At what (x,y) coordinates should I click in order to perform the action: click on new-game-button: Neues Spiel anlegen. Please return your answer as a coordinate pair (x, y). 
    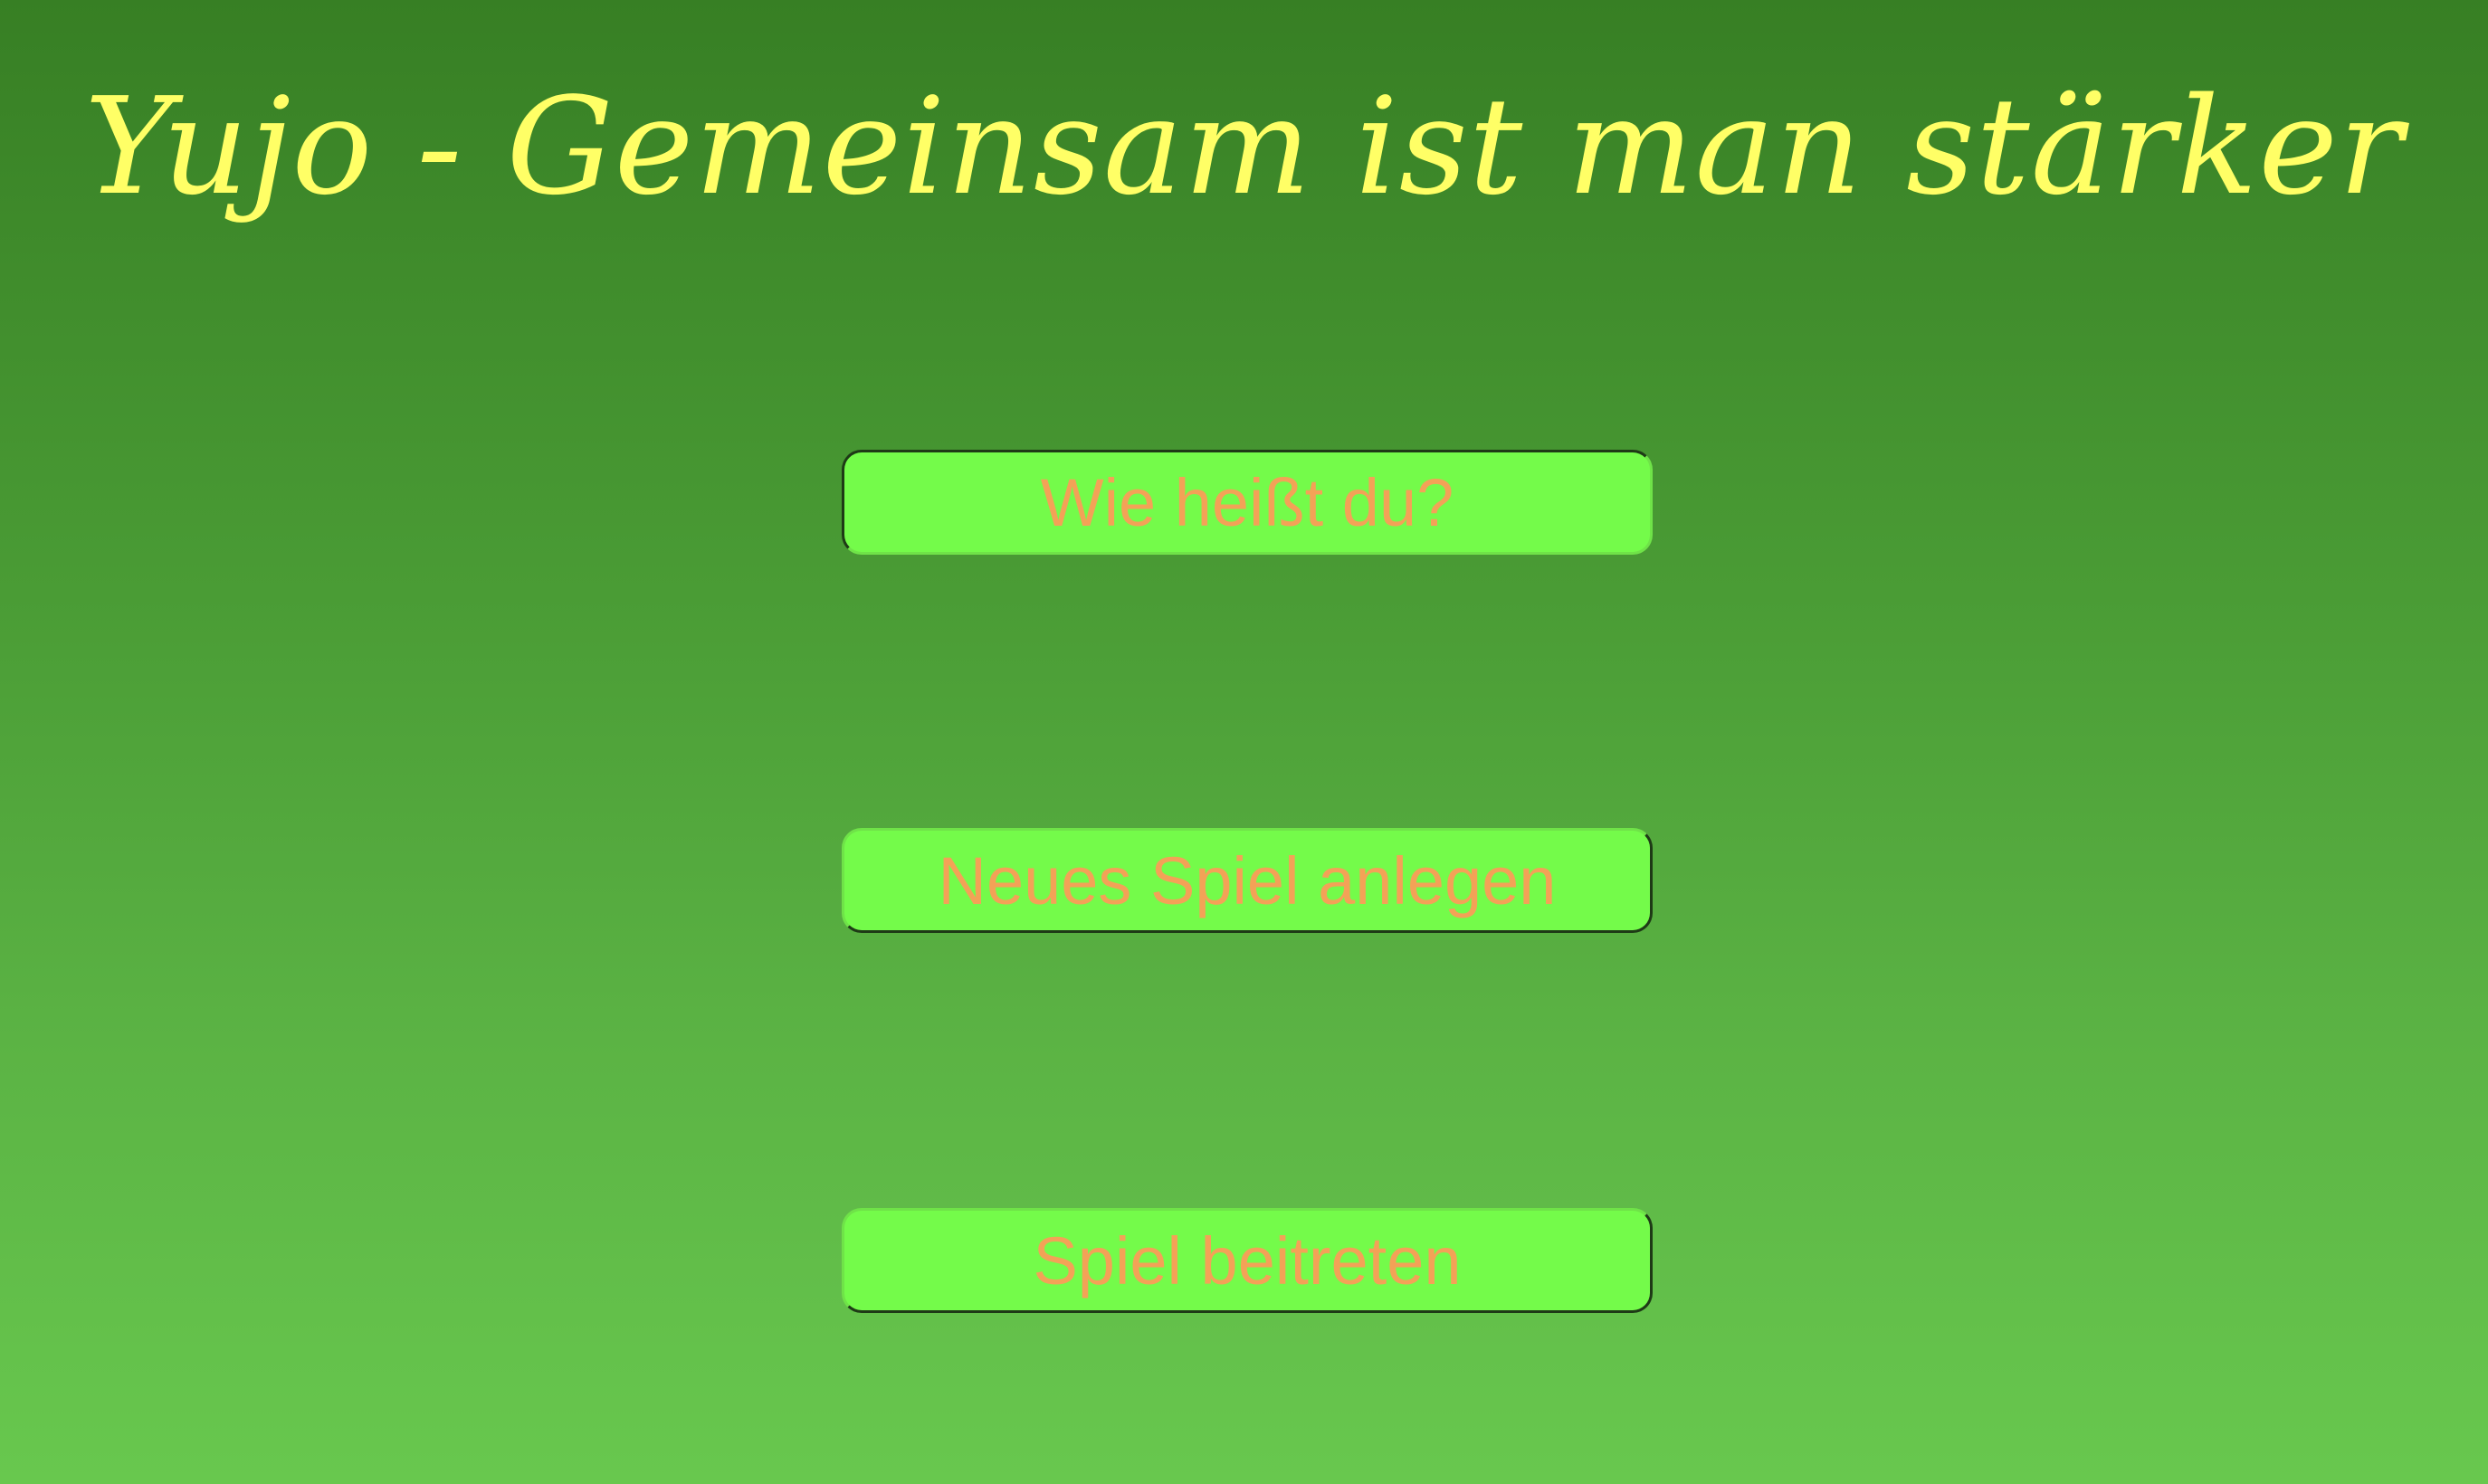
    Looking at the image, I should click on (1247, 880).